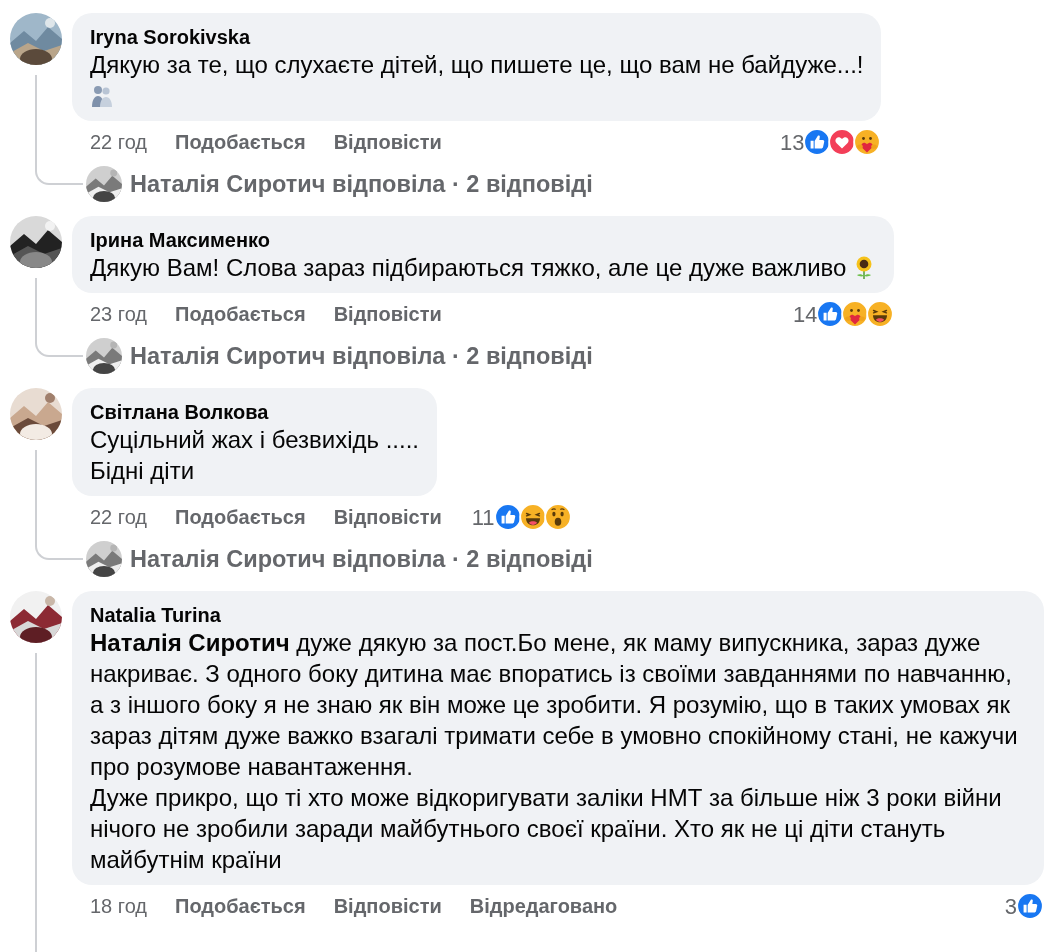  What do you see at coordinates (483, 517) in the screenshot?
I see `reaction-count: 11` at bounding box center [483, 517].